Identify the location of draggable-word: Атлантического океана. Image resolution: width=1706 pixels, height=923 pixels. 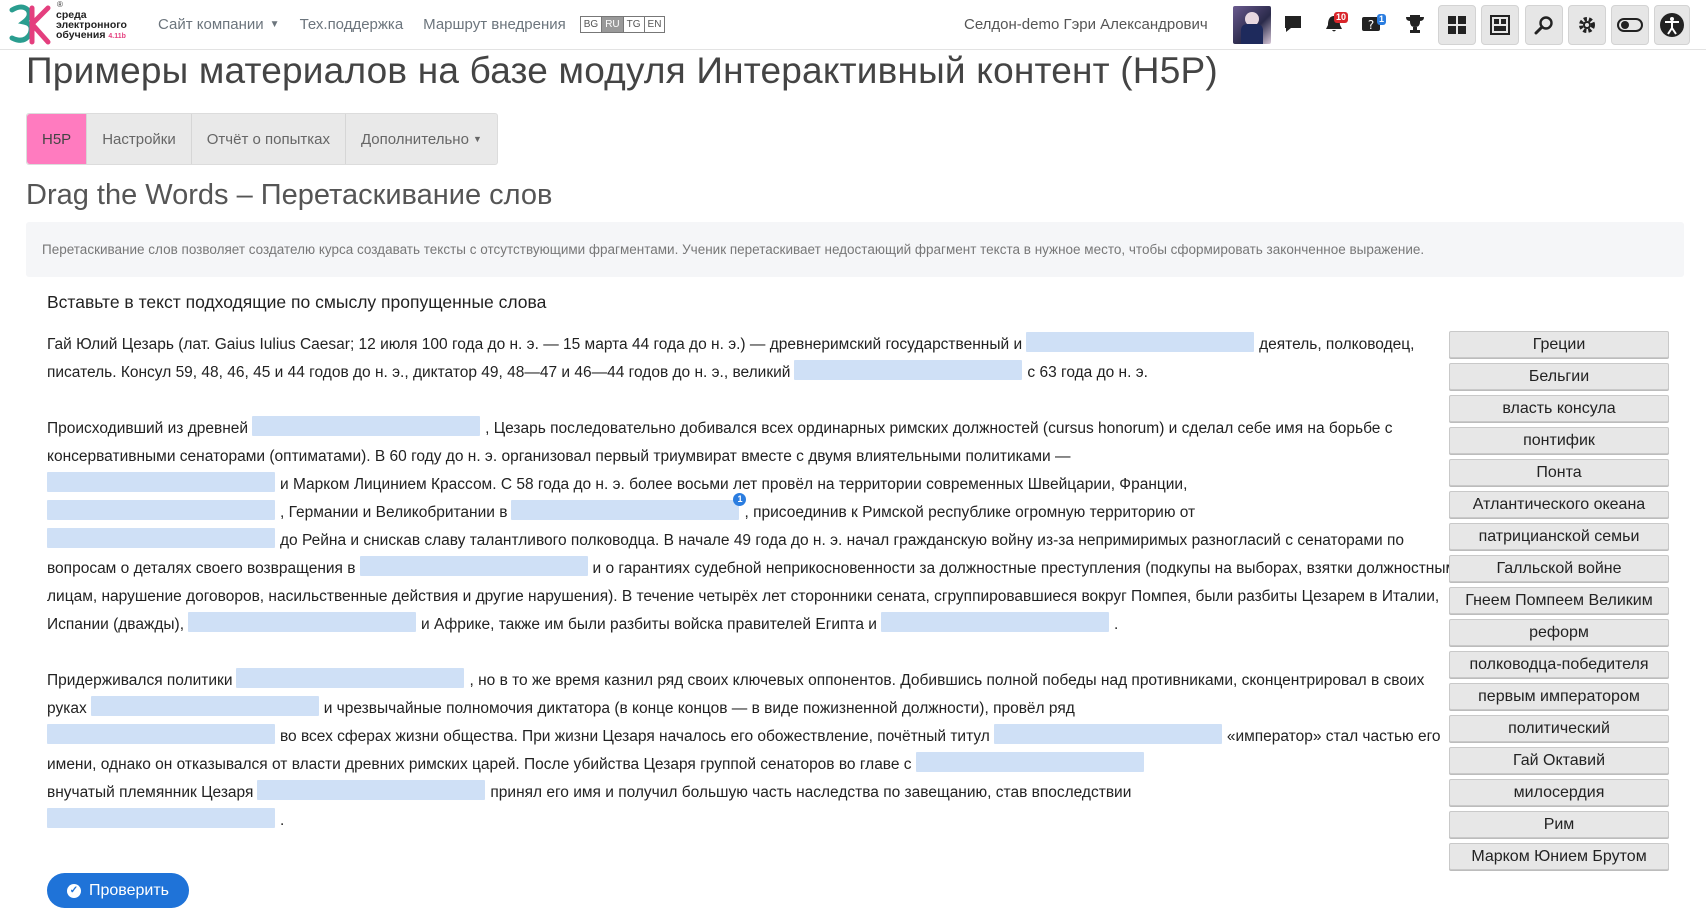
(1559, 504).